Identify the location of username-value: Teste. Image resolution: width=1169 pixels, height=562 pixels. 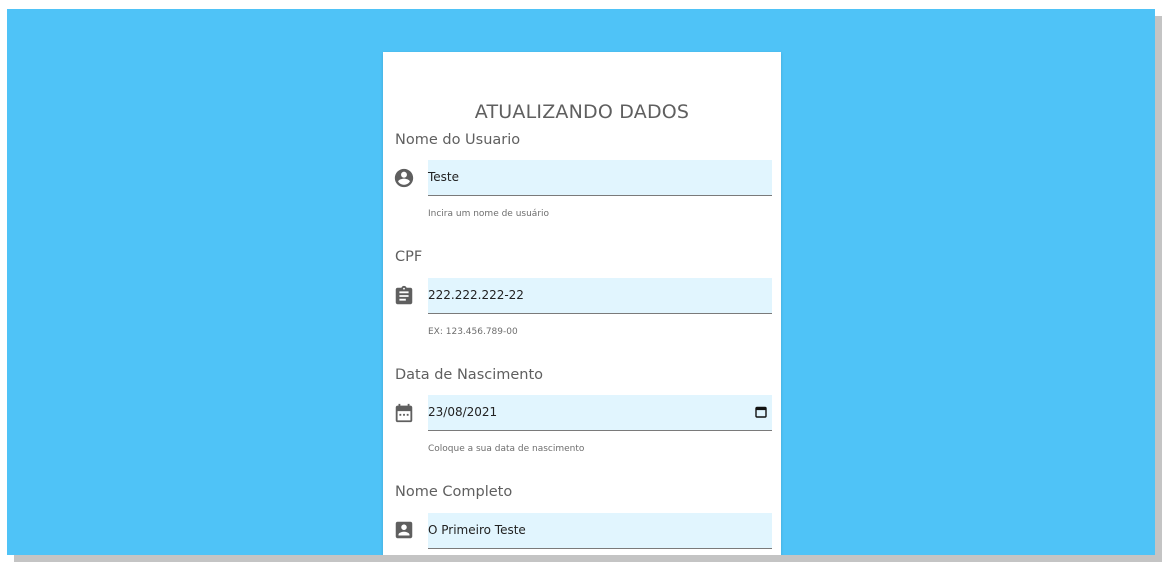
(444, 177).